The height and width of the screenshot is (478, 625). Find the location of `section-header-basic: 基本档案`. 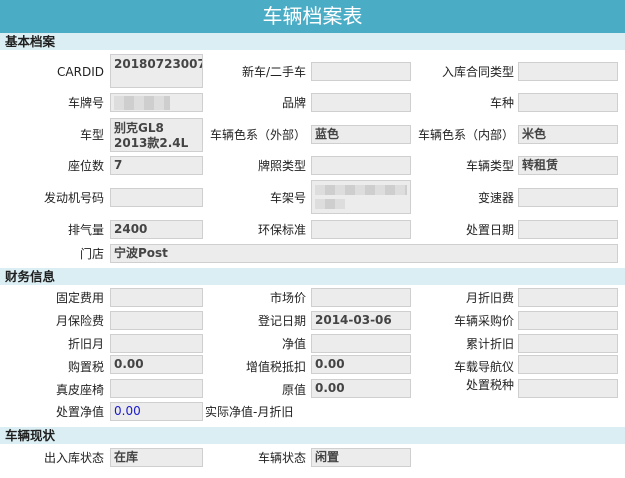

section-header-basic: 基本档案 is located at coordinates (312, 41).